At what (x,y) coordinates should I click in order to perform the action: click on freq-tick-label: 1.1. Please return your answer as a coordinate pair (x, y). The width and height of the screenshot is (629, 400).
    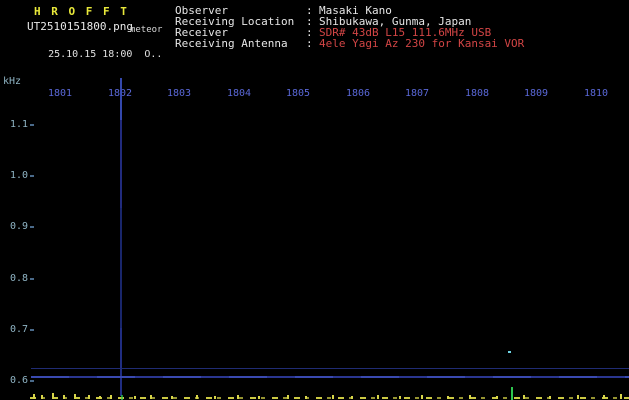
    Looking at the image, I should click on (18, 124).